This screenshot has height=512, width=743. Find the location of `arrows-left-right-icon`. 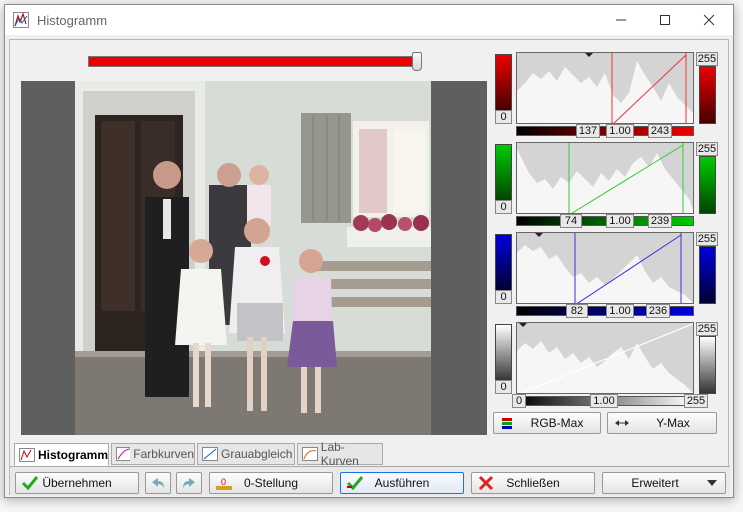

arrows-left-right-icon is located at coordinates (622, 423).